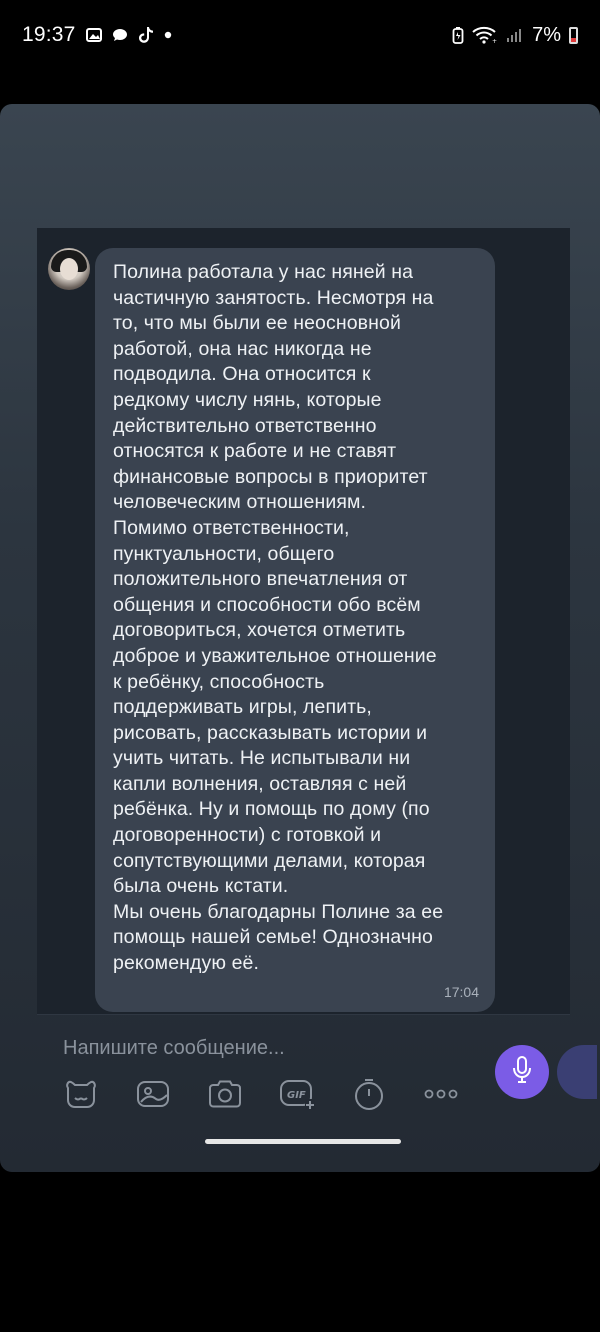  What do you see at coordinates (303, 1141) in the screenshot?
I see `home-indicator` at bounding box center [303, 1141].